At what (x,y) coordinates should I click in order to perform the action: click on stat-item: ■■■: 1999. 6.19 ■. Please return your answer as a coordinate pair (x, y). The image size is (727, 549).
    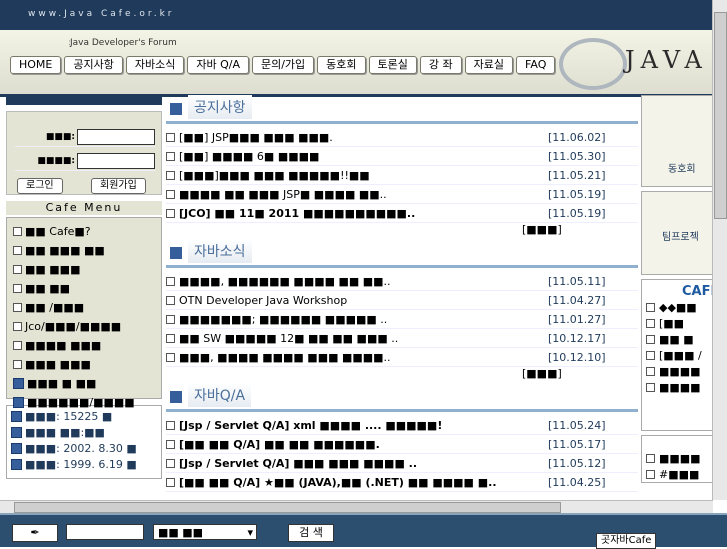
    Looking at the image, I should click on (84, 464).